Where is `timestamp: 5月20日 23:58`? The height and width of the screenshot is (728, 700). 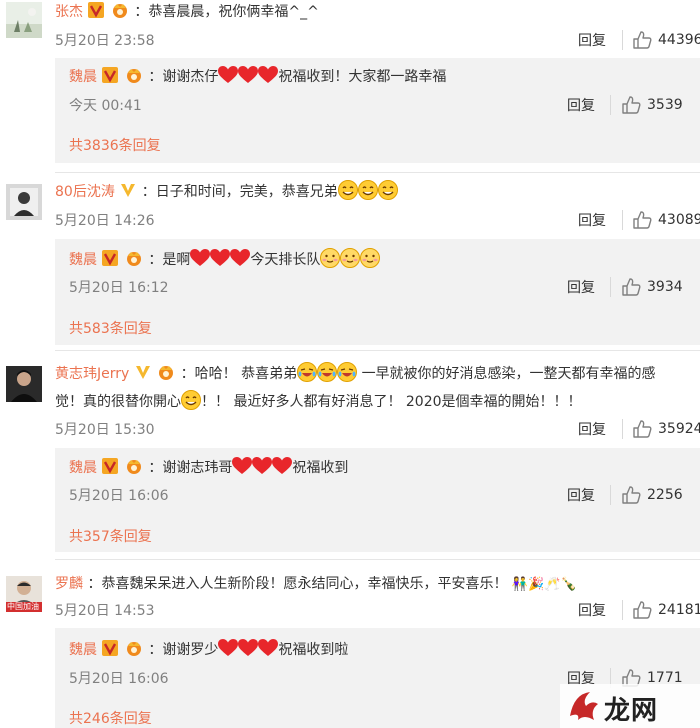
timestamp: 5月20日 23:58 is located at coordinates (105, 41).